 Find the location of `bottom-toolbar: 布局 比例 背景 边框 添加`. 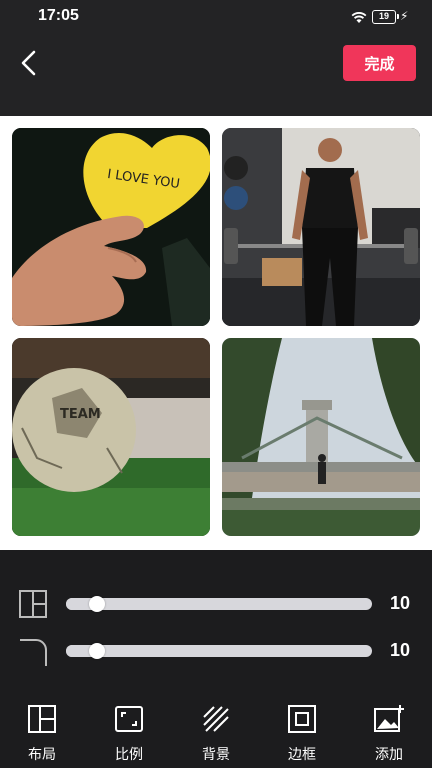

bottom-toolbar: 布局 比例 背景 边框 添加 is located at coordinates (216, 726).